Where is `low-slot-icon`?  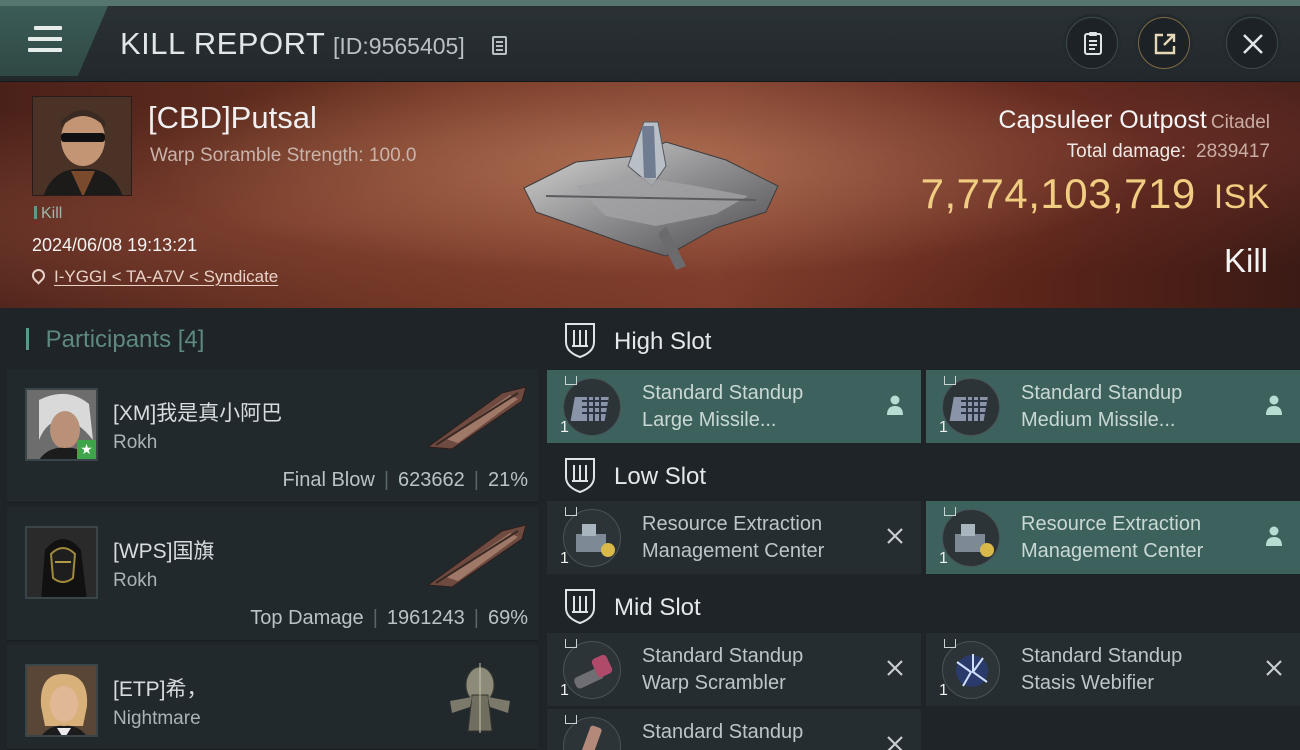 low-slot-icon is located at coordinates (580, 475).